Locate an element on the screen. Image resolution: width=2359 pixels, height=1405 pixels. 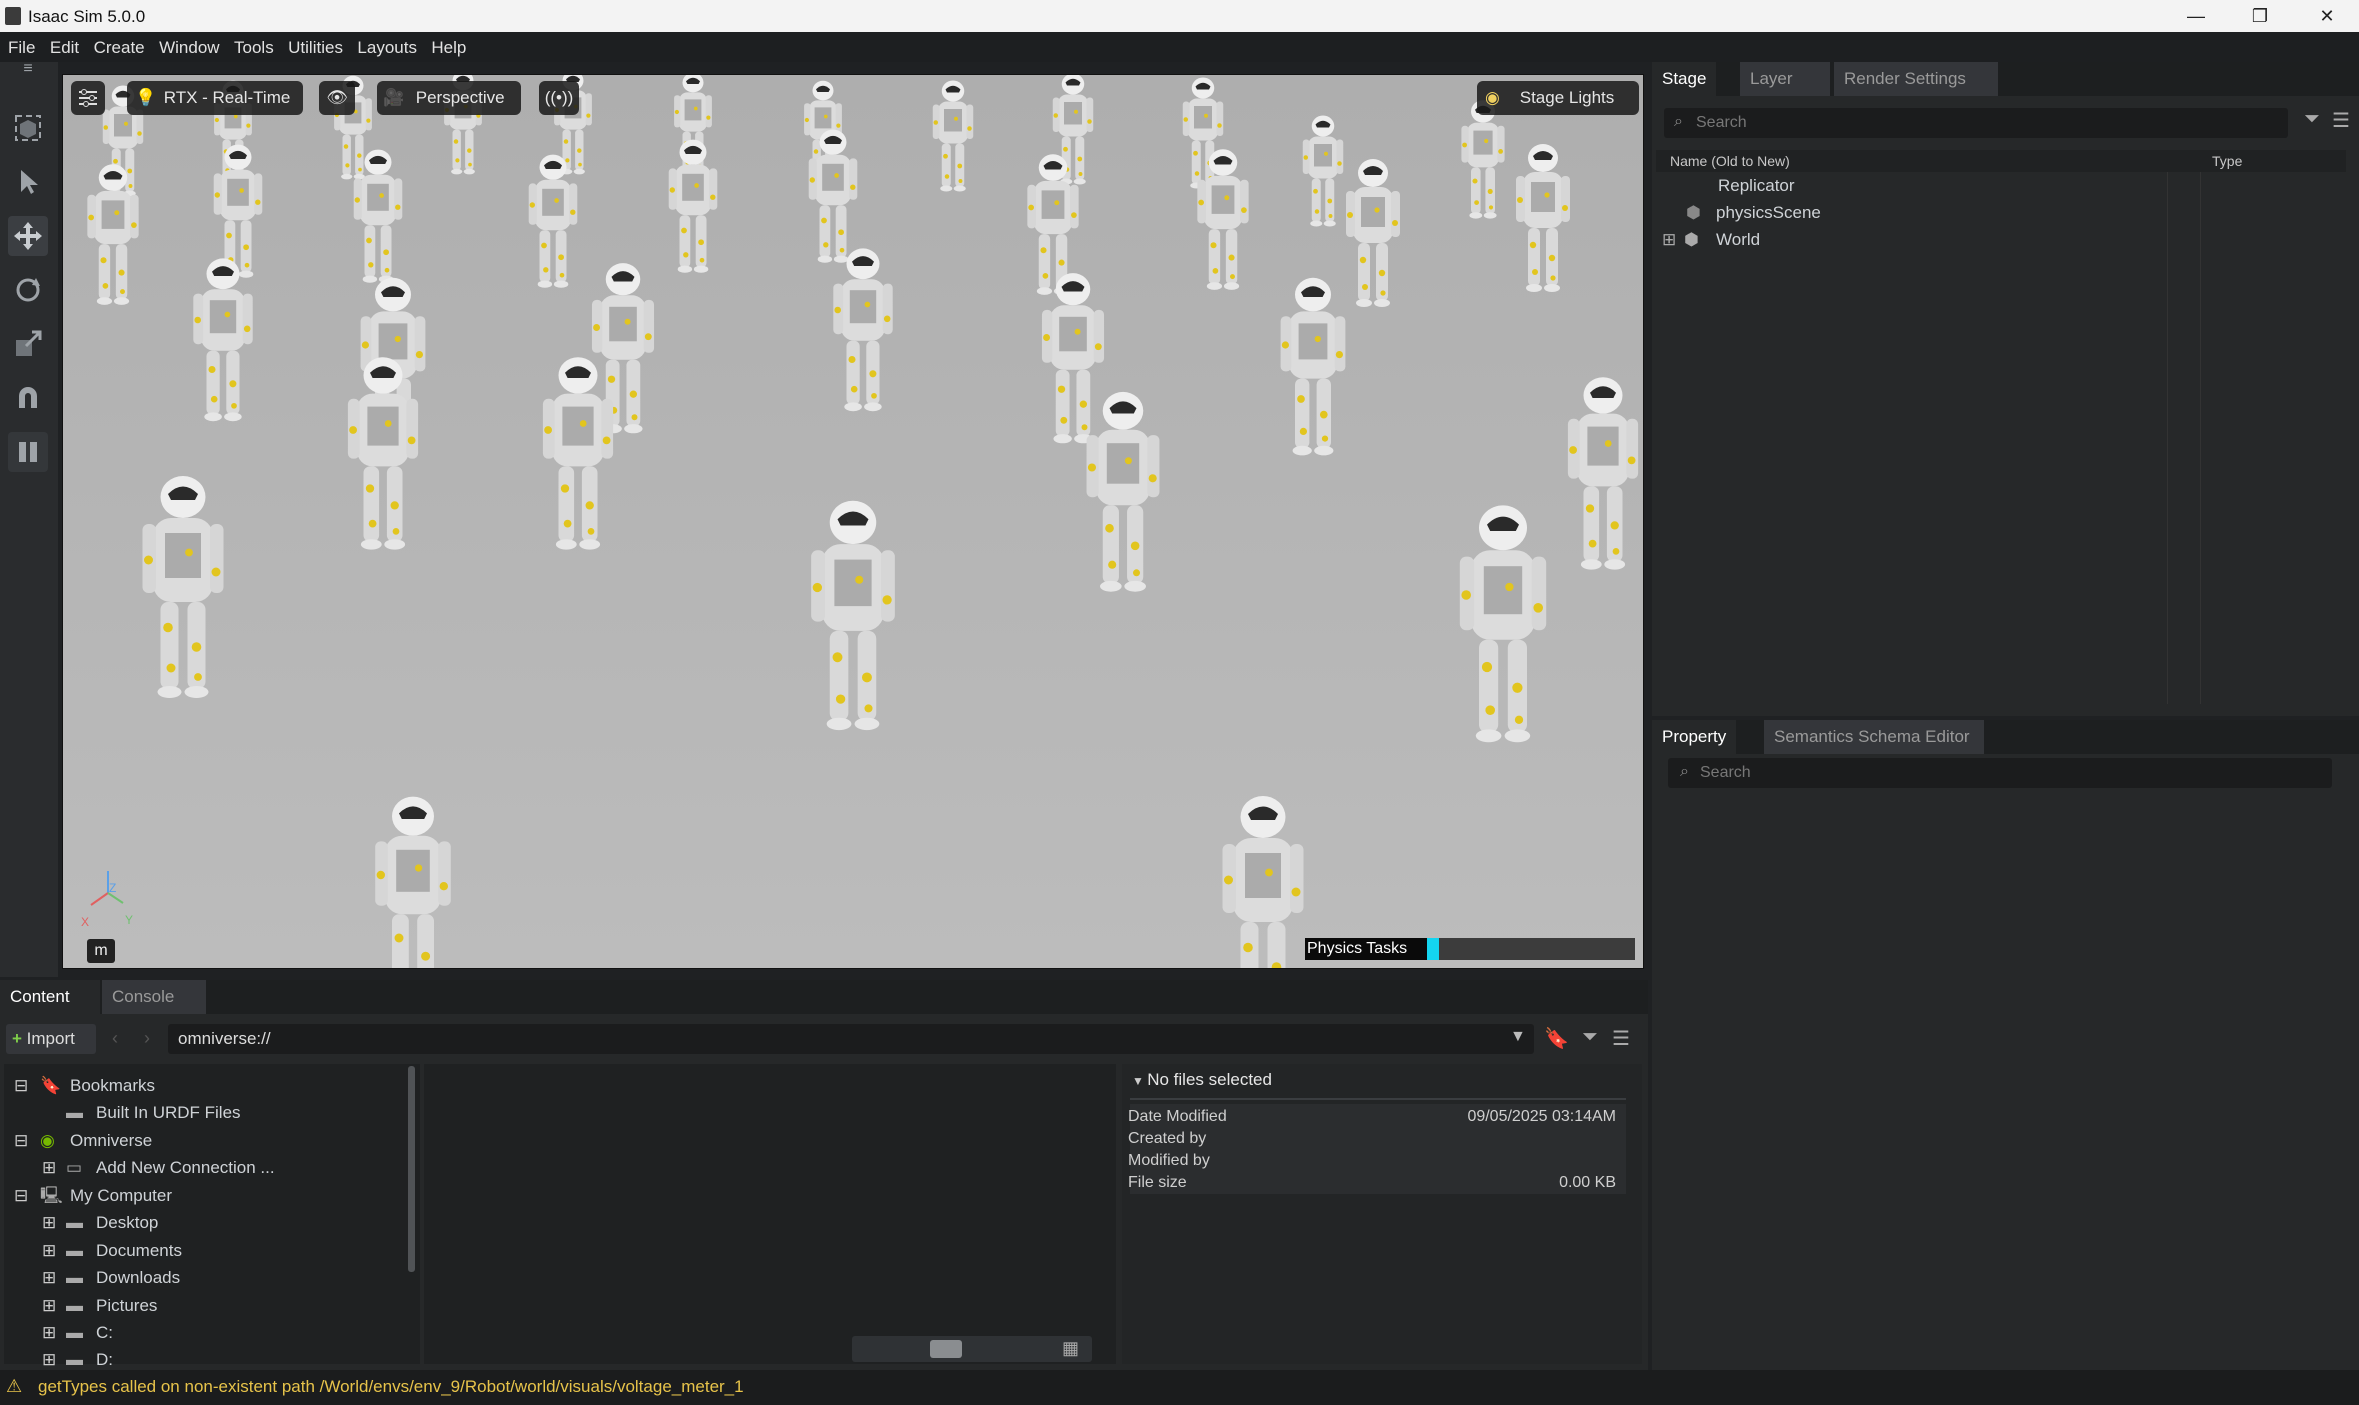
tree-item-bookmarks: ⊟ 🔖 Bookmarks is located at coordinates (84, 1085).